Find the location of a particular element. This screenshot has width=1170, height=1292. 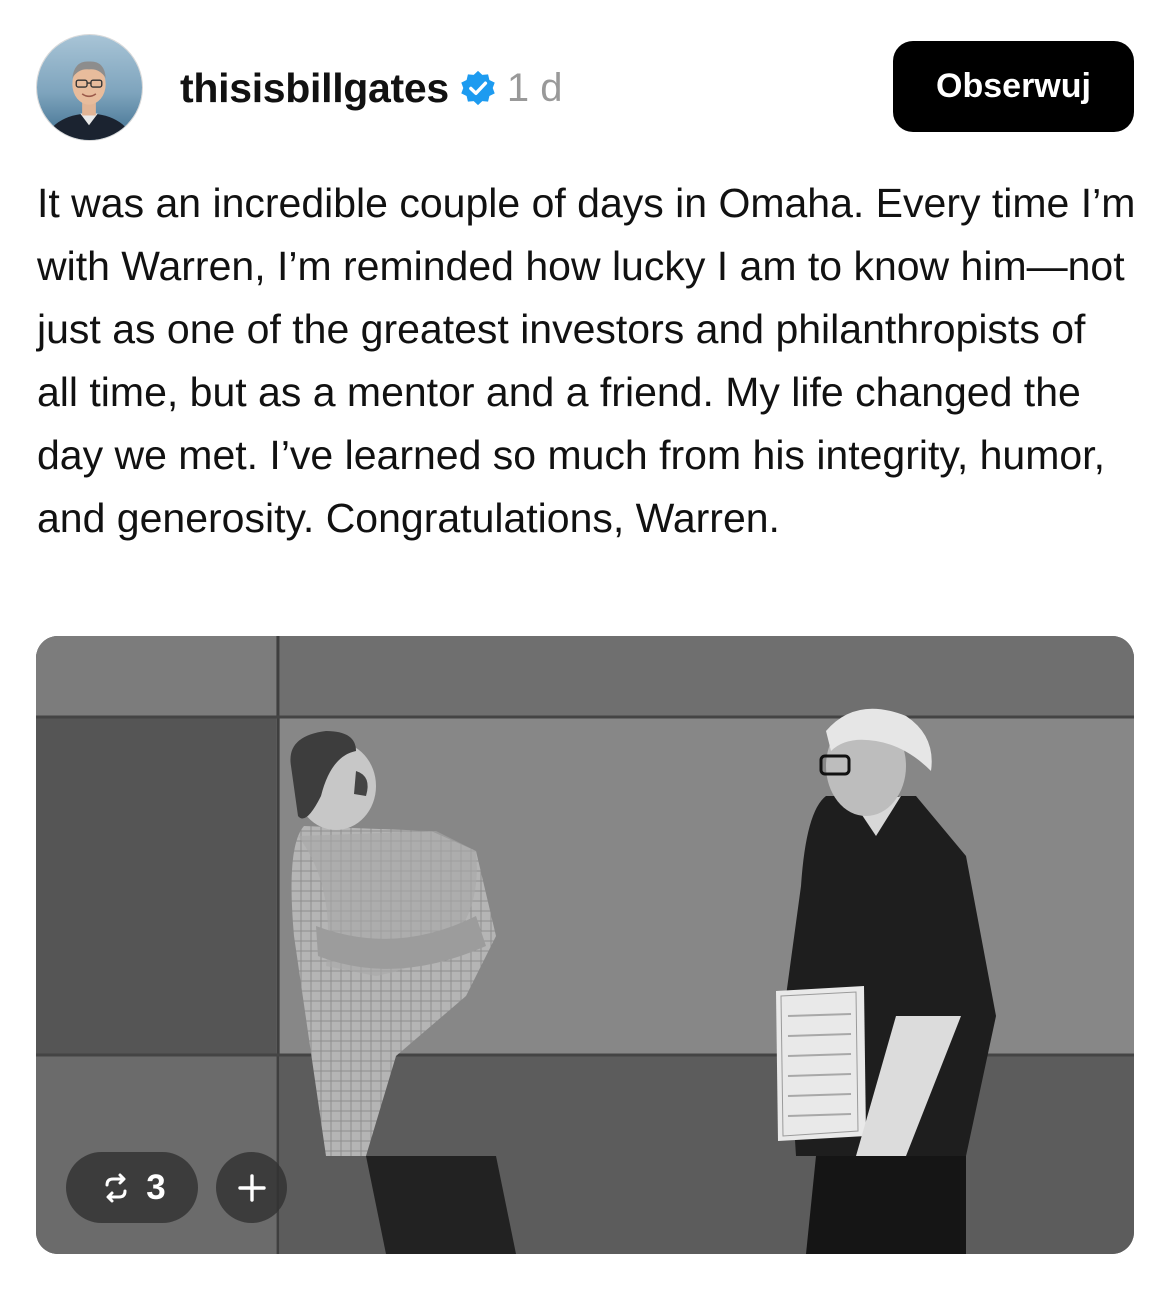

post-time: 1 d is located at coordinates (534, 87).